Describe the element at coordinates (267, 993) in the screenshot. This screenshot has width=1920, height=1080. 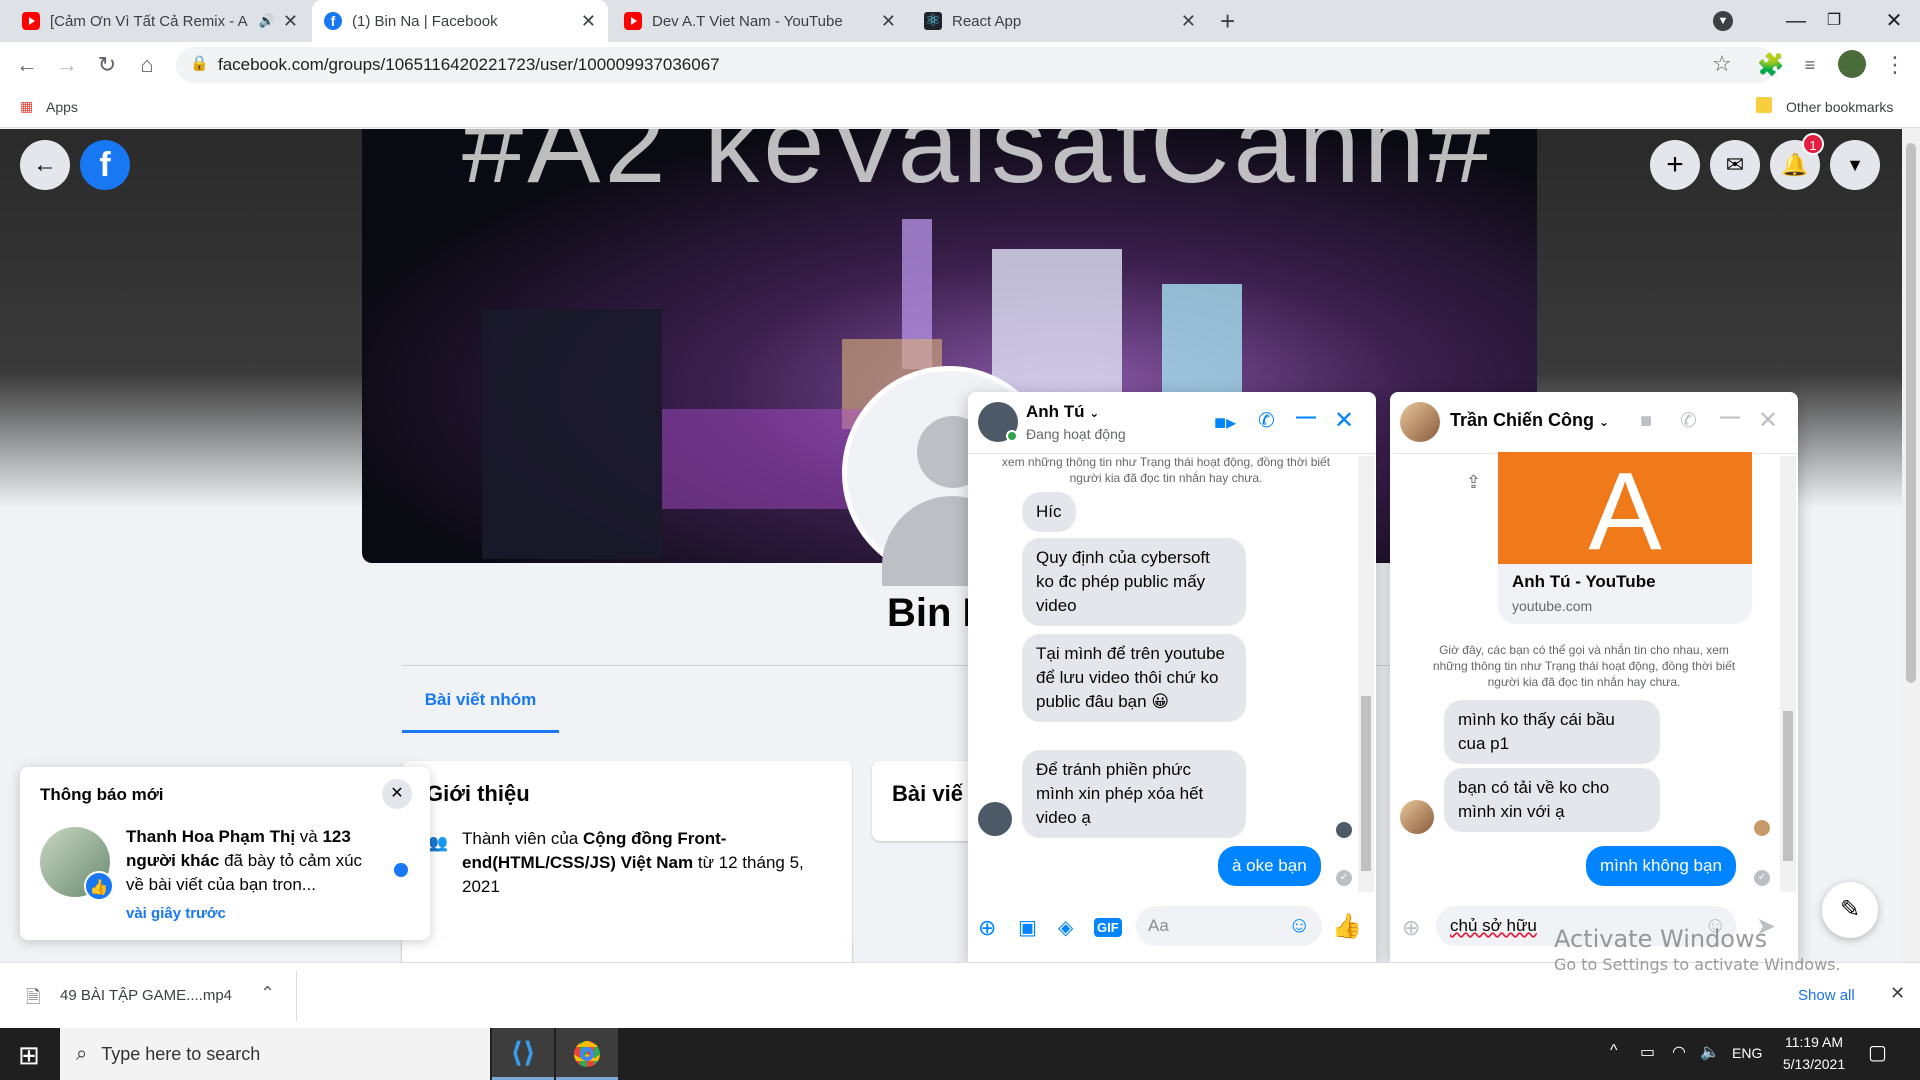
I see `chevron-up-icon: ⌃` at that location.